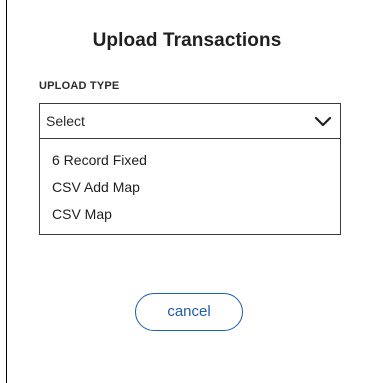 This screenshot has width=374, height=383. Describe the element at coordinates (96, 187) in the screenshot. I see `option-csv-add-map: CSV Add Map` at that location.